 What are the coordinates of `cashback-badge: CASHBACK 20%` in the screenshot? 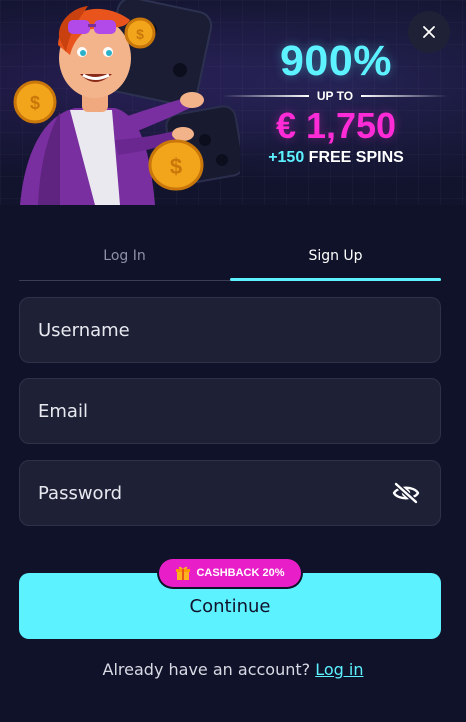 It's located at (230, 573).